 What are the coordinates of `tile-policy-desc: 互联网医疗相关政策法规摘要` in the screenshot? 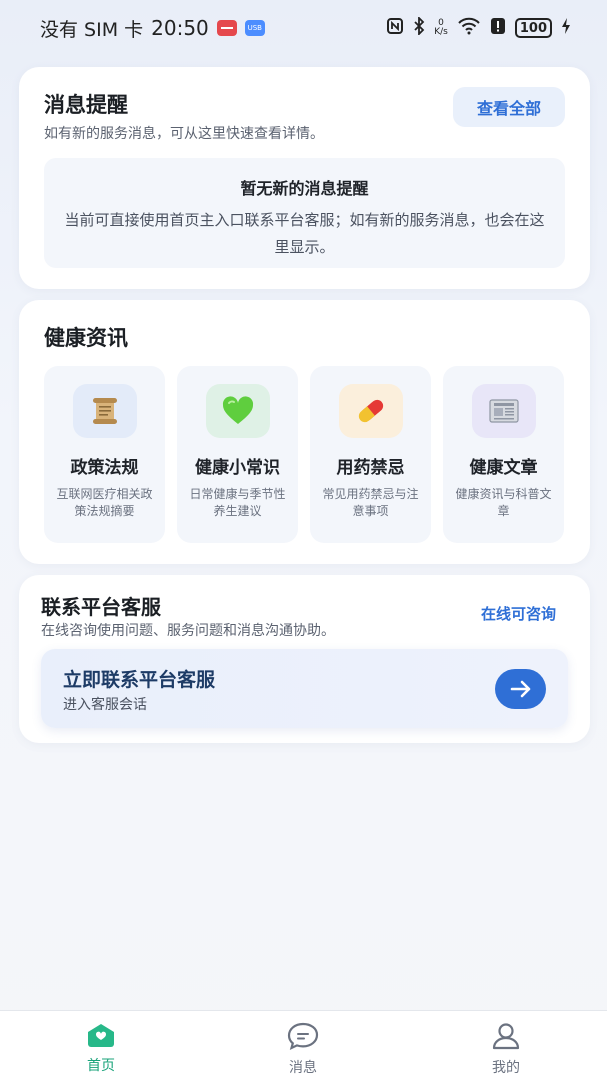 It's located at (104, 502).